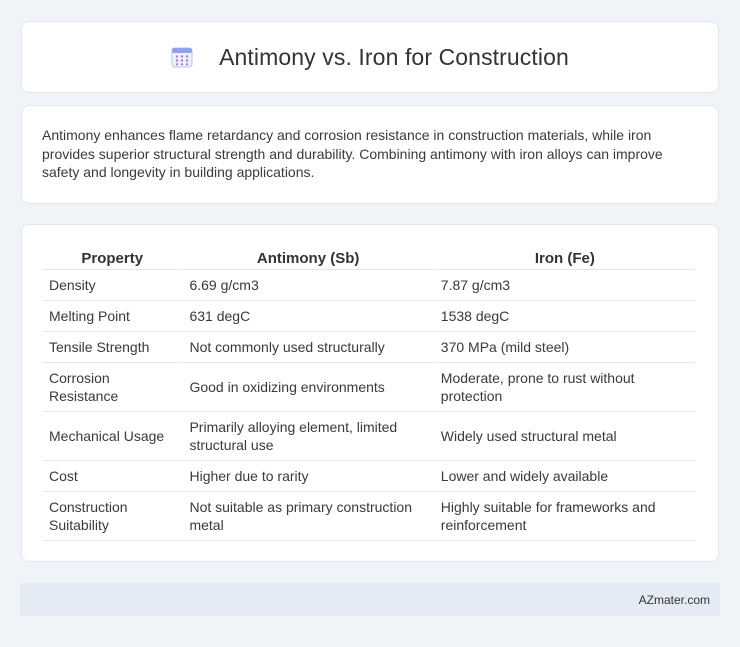 The width and height of the screenshot is (740, 647). I want to click on property-cell: Density, so click(112, 285).